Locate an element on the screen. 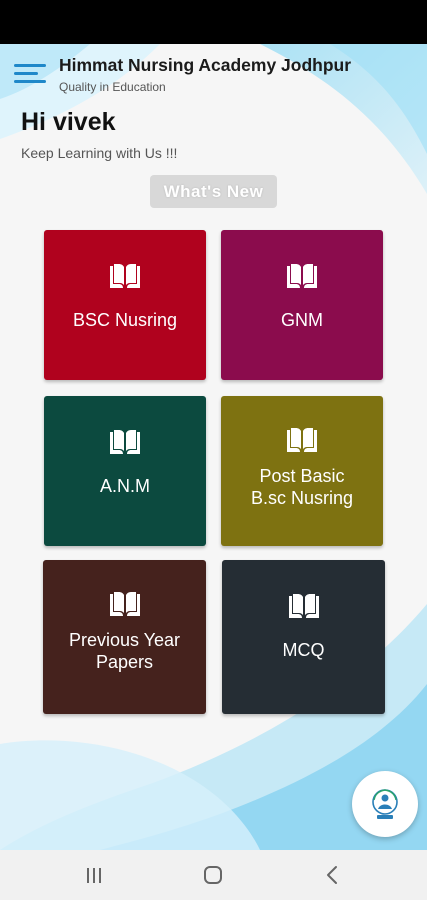  course-tile-label: A.N.M is located at coordinates (125, 486).